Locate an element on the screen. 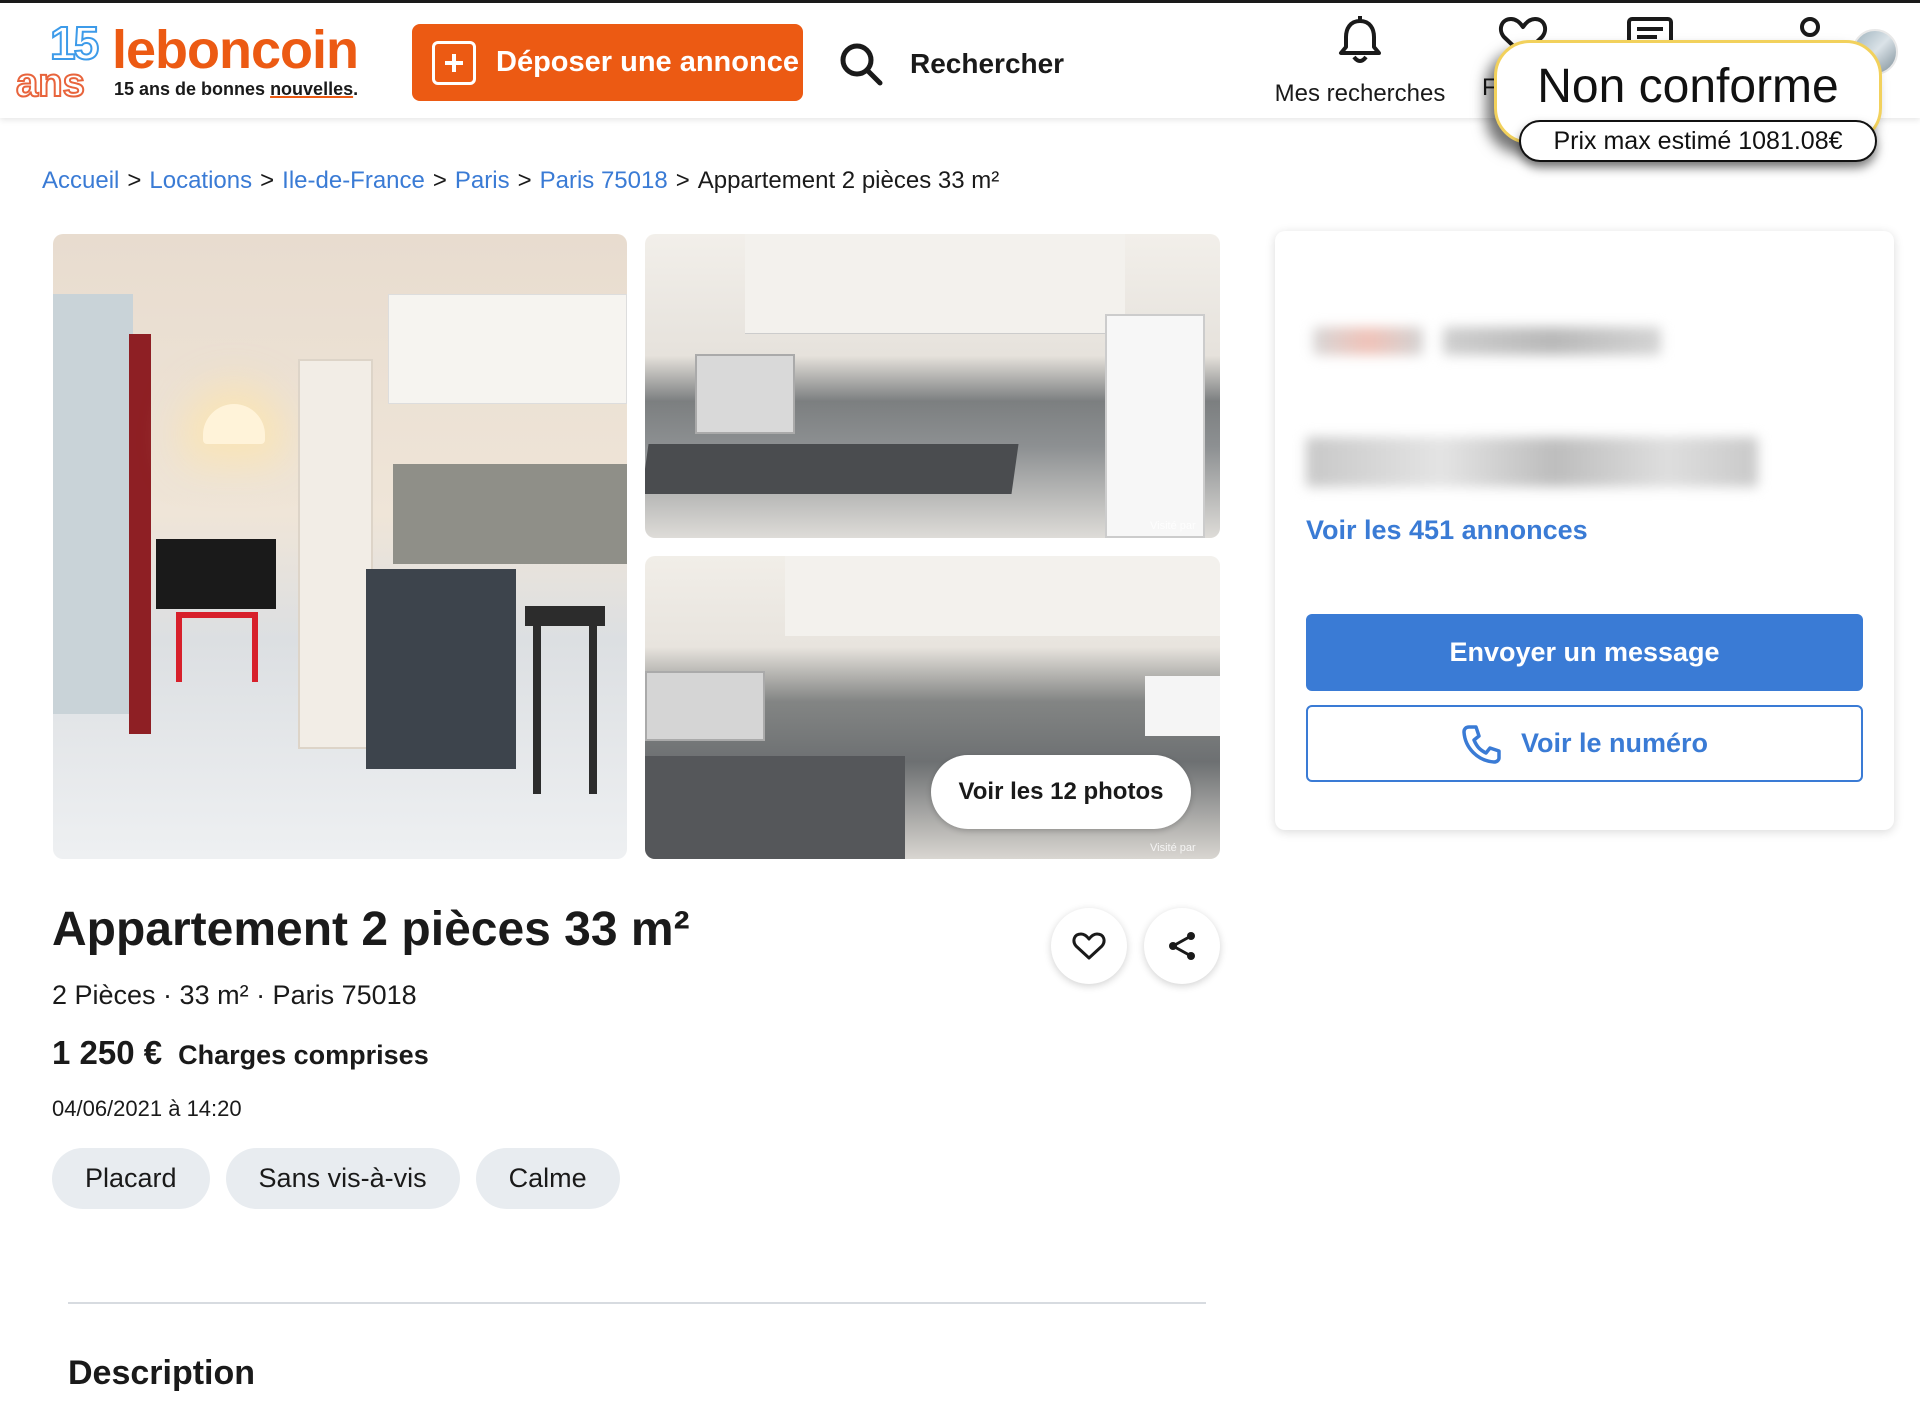  door-shape is located at coordinates (335, 554).